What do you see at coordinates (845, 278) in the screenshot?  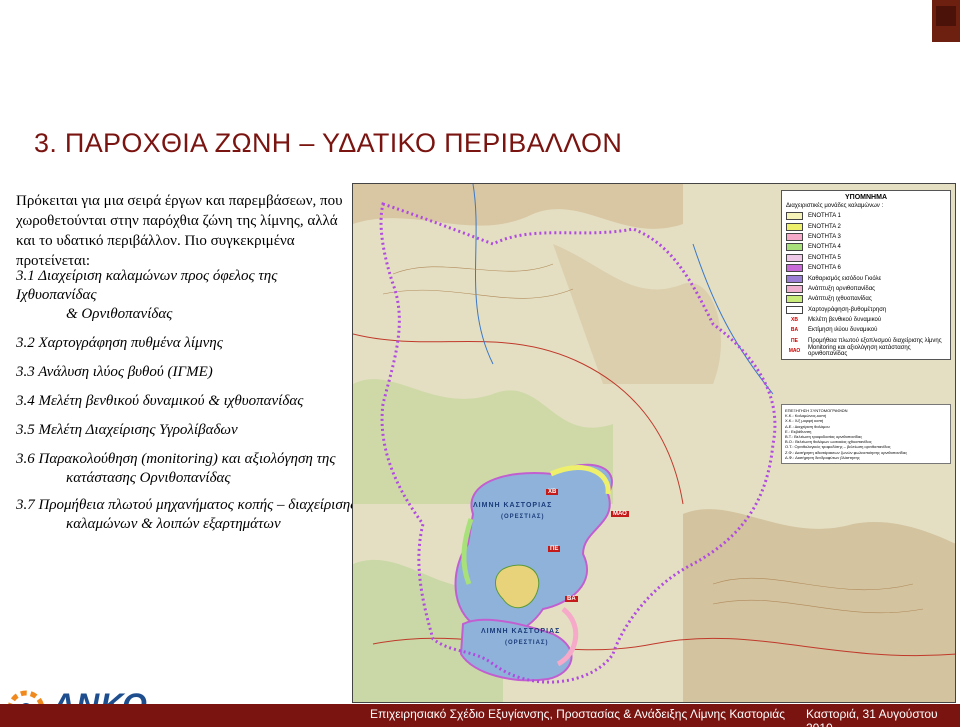 I see `legend-label: Καθαρισμός εισόδου Γκιόλε` at bounding box center [845, 278].